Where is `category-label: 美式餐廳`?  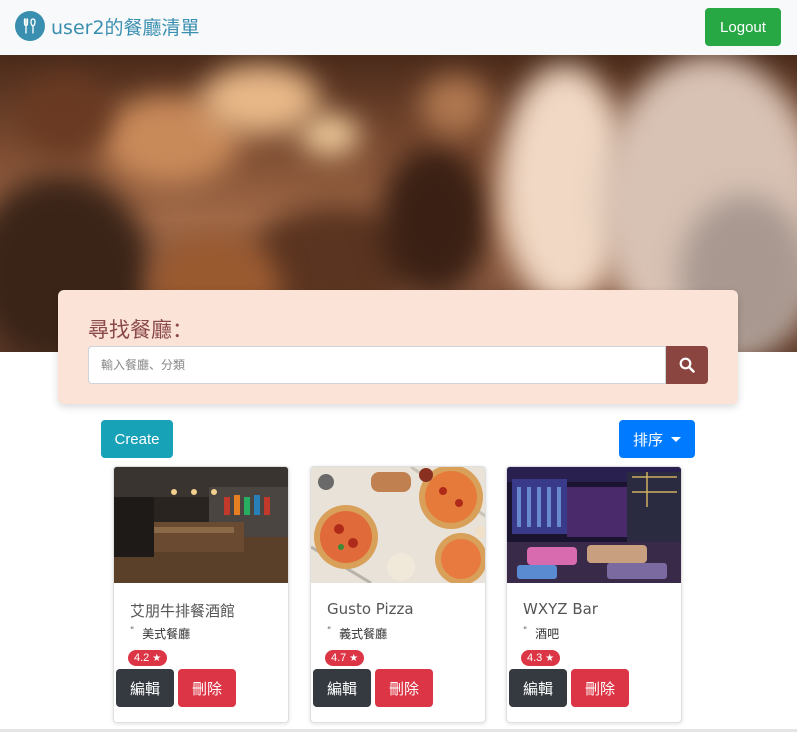
category-label: 美式餐廳 is located at coordinates (166, 634).